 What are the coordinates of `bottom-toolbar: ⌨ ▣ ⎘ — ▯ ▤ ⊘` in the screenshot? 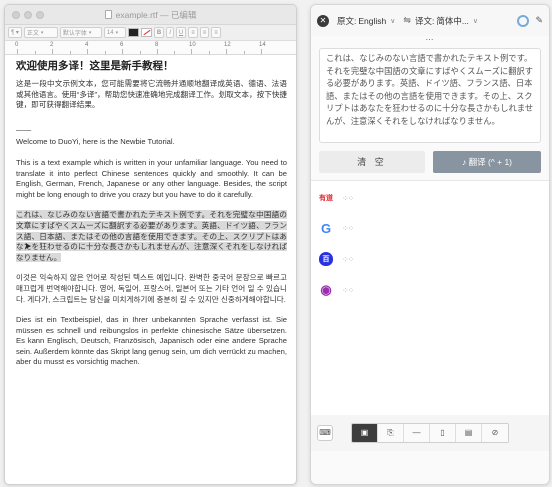 It's located at (430, 433).